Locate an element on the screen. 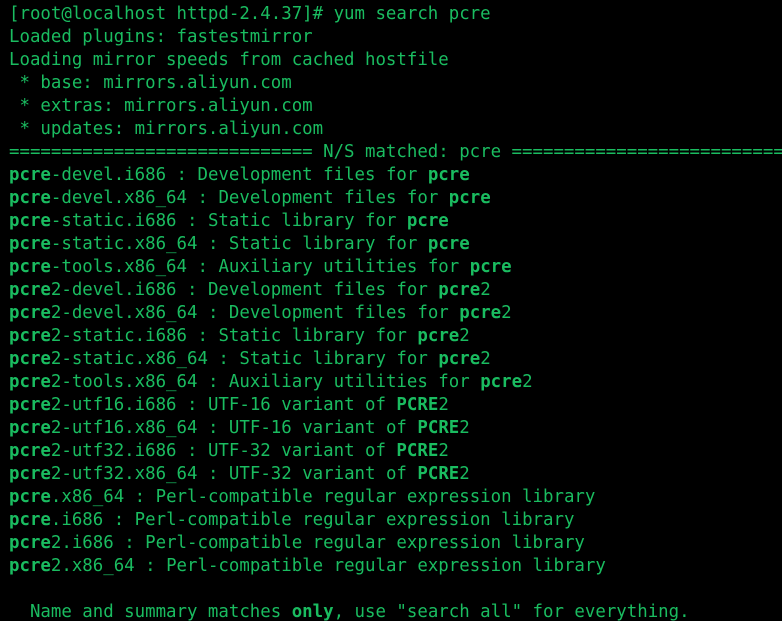  package-name-rest: 2.x86_64 is located at coordinates (92, 566).